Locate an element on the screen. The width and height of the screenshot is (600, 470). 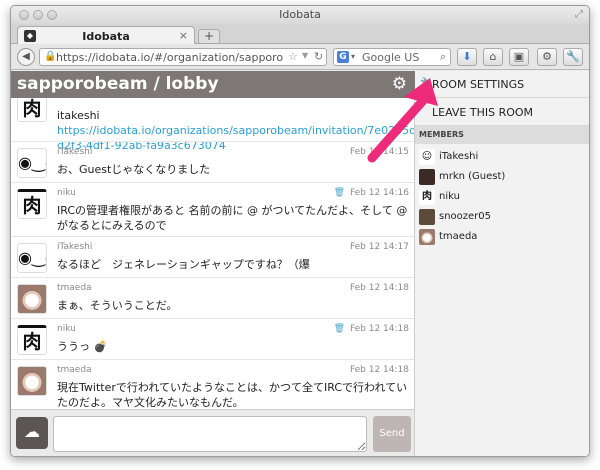
member-item: snoozer05 is located at coordinates (502, 217).